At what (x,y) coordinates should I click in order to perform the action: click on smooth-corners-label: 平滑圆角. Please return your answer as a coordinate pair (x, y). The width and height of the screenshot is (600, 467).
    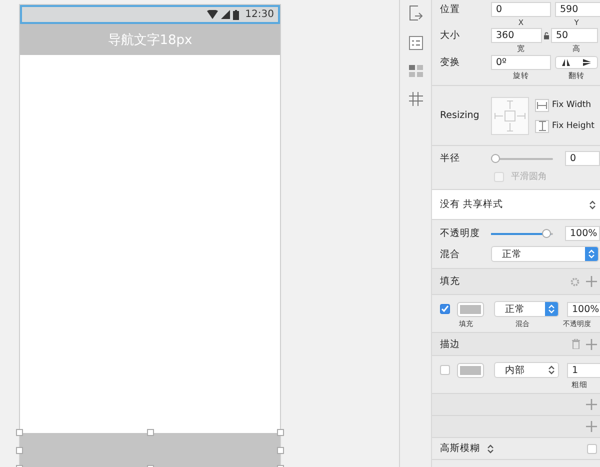
    Looking at the image, I should click on (529, 176).